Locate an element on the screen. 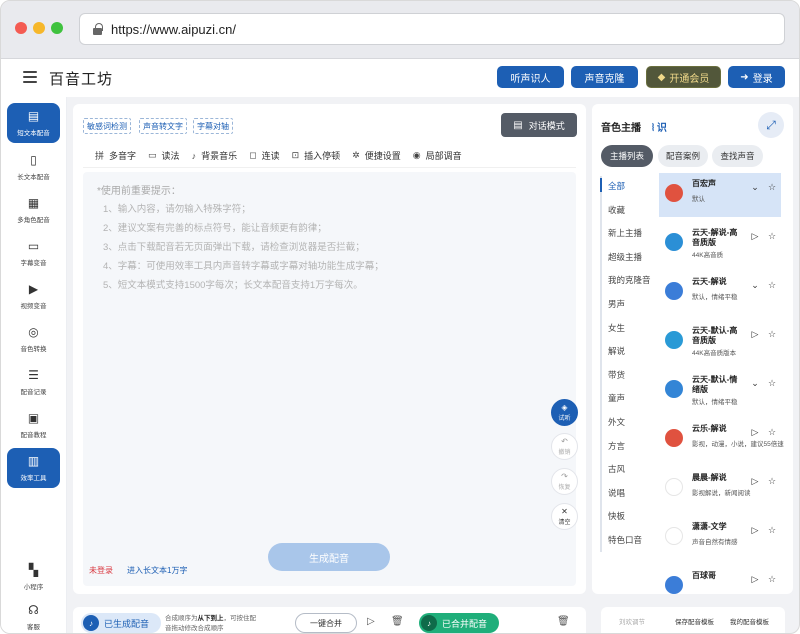 The image size is (800, 634). maximize-window-button is located at coordinates (57, 28).